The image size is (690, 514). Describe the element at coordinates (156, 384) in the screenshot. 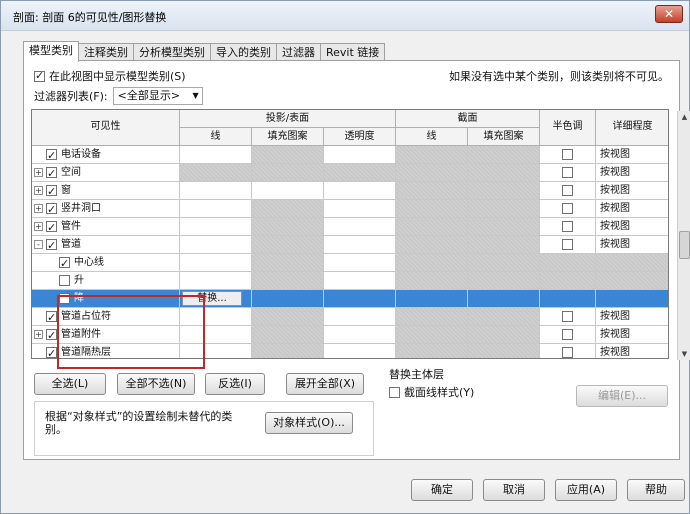

I see `select-none-button: 全部不选(N)` at that location.